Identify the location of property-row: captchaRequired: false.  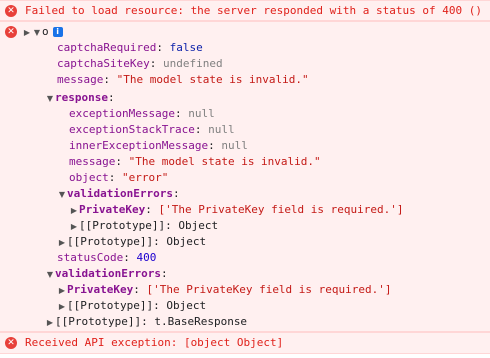
(130, 48).